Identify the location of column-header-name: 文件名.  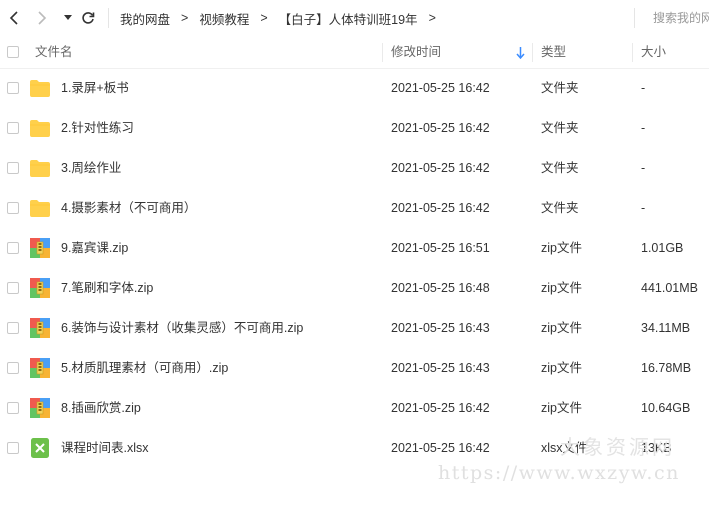
(54, 52).